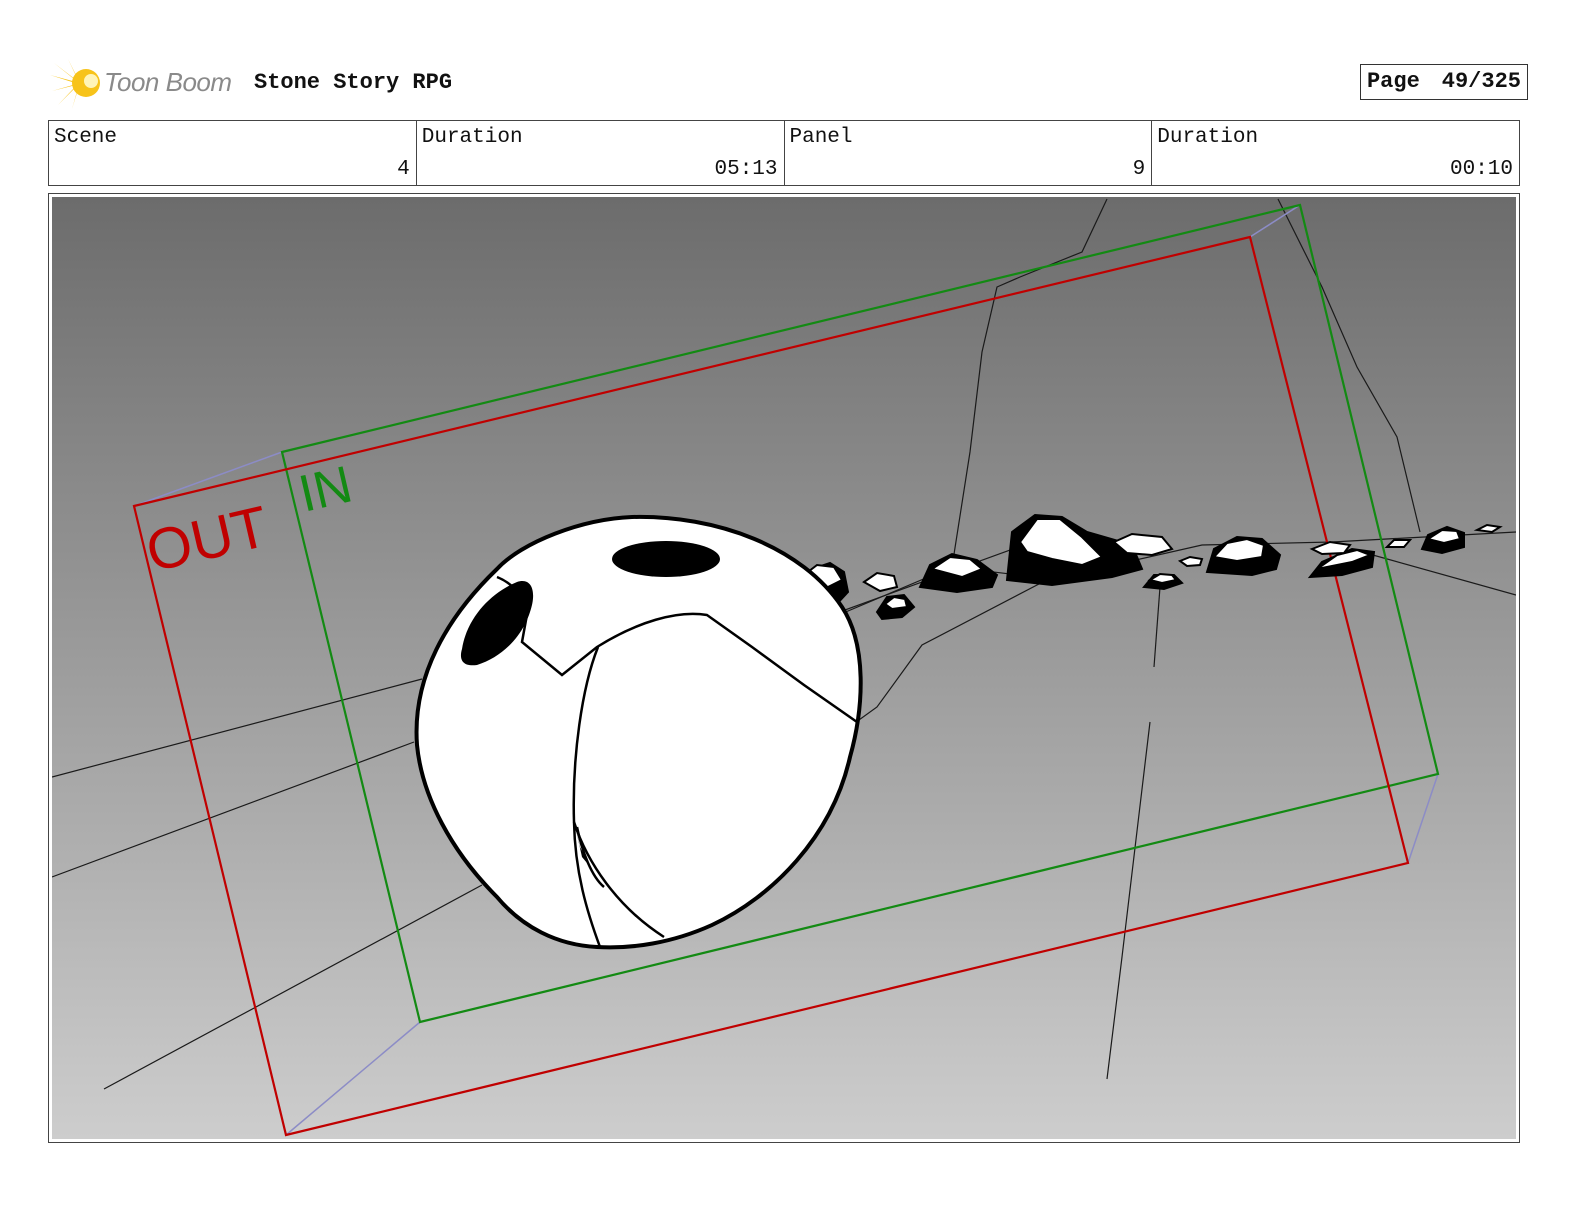  I want to click on scene-duration-value: 05:13, so click(746, 169).